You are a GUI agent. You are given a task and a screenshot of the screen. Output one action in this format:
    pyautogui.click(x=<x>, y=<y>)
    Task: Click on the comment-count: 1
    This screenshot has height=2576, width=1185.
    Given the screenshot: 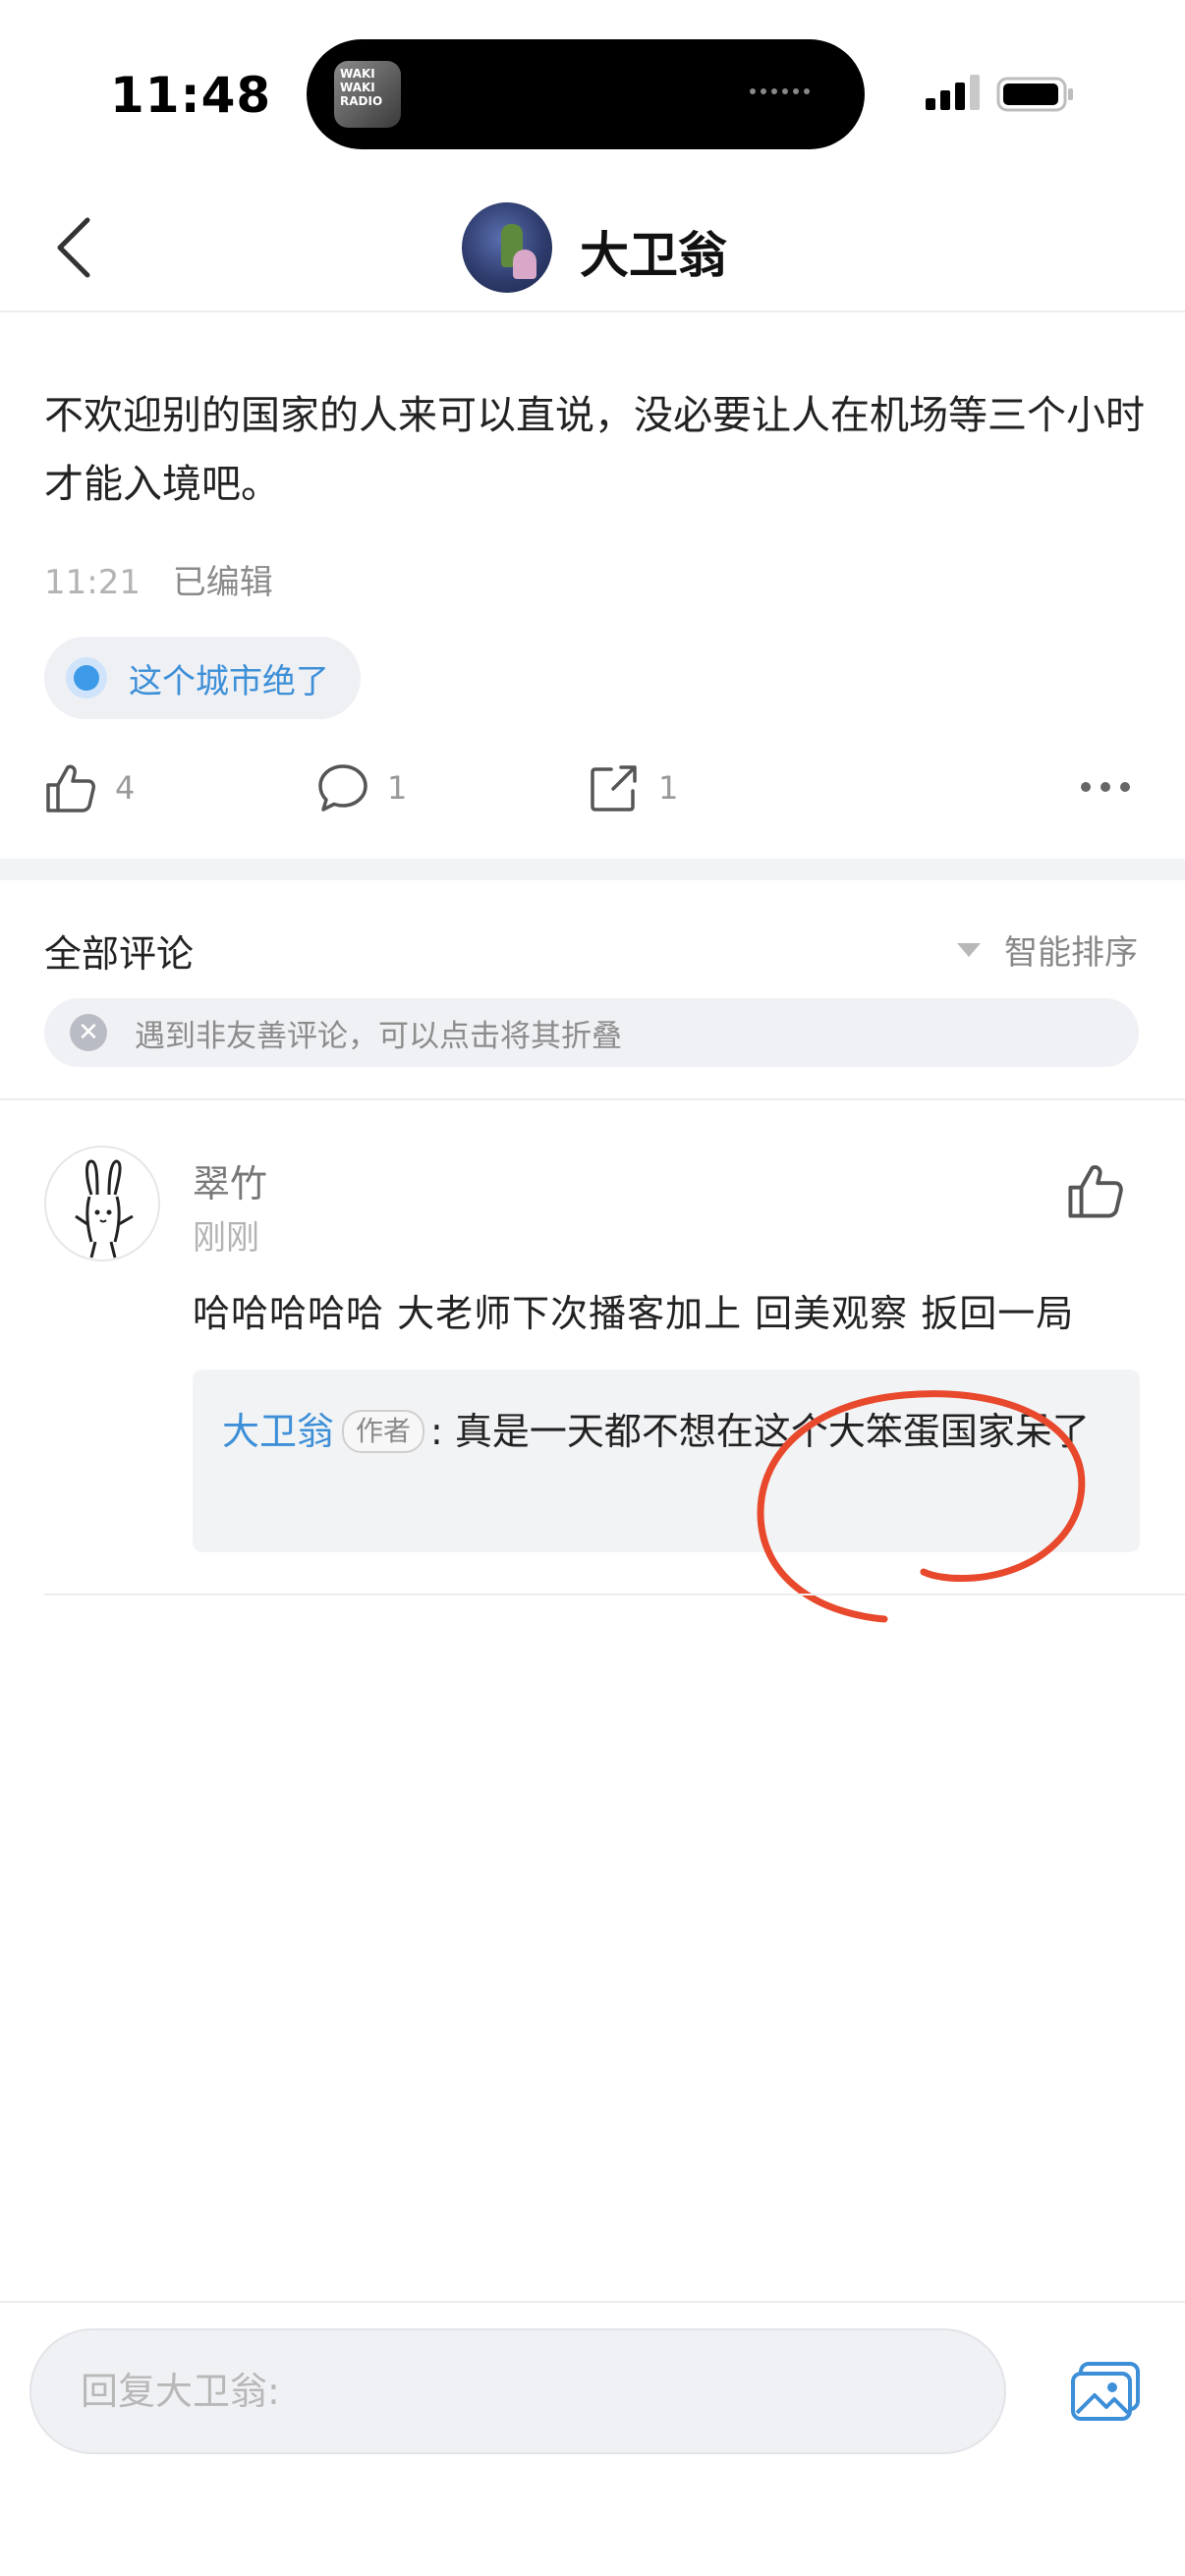 What is the action you would take?
    pyautogui.click(x=398, y=788)
    